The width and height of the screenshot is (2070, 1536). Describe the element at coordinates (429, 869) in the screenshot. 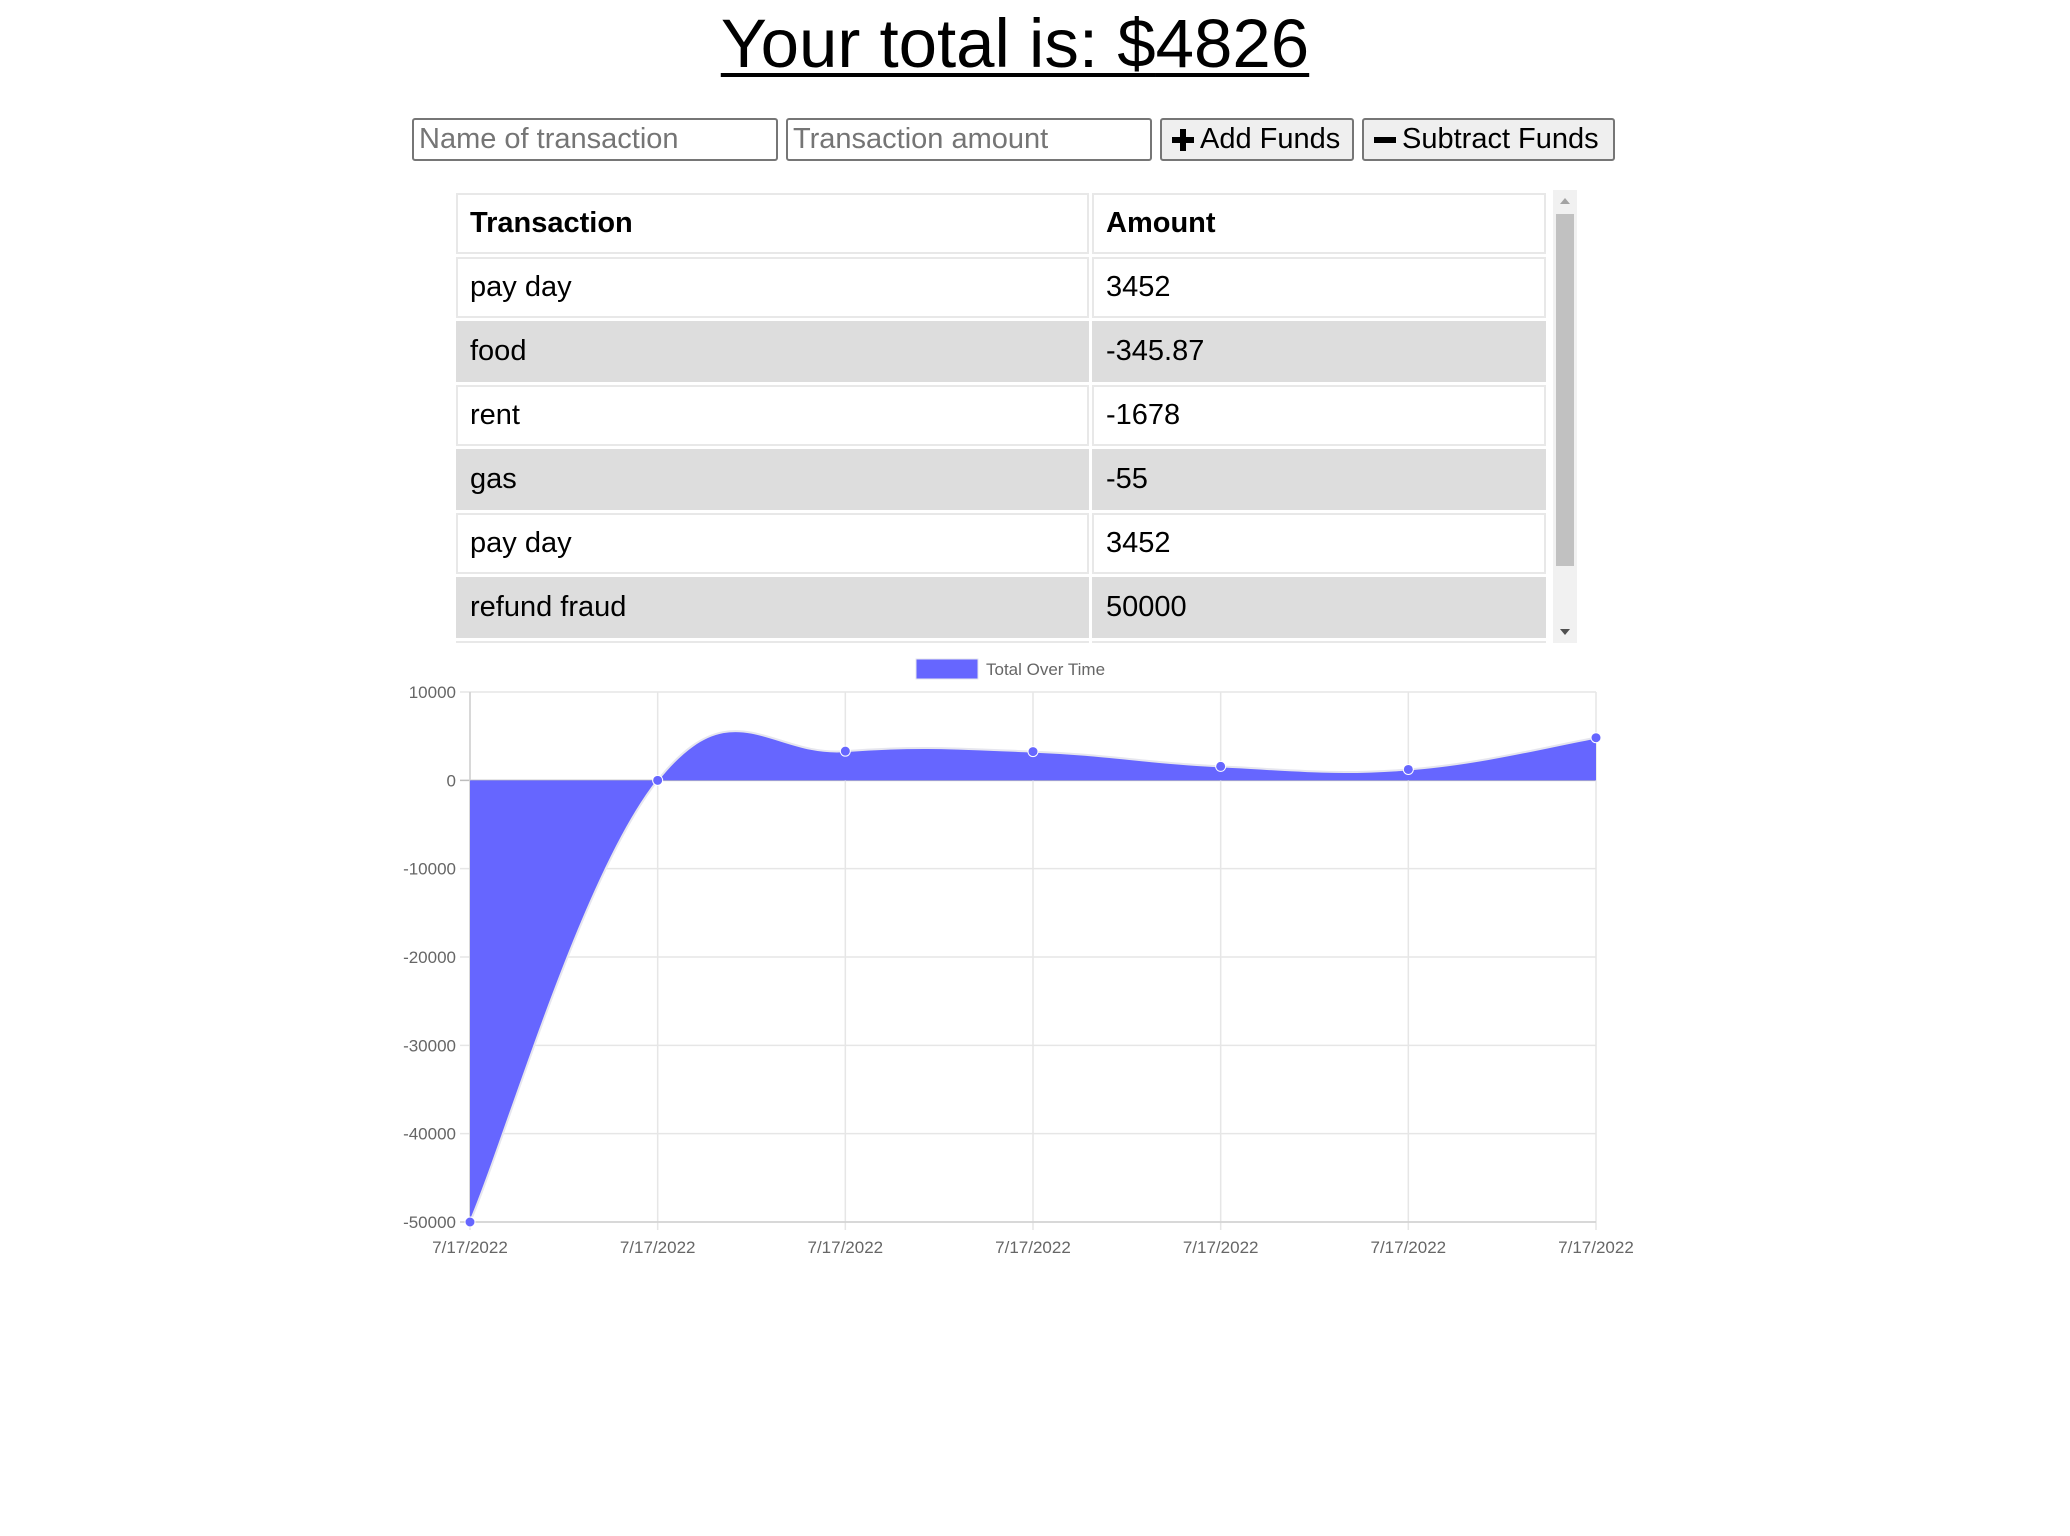

I see `y-tick-label: -10000` at that location.